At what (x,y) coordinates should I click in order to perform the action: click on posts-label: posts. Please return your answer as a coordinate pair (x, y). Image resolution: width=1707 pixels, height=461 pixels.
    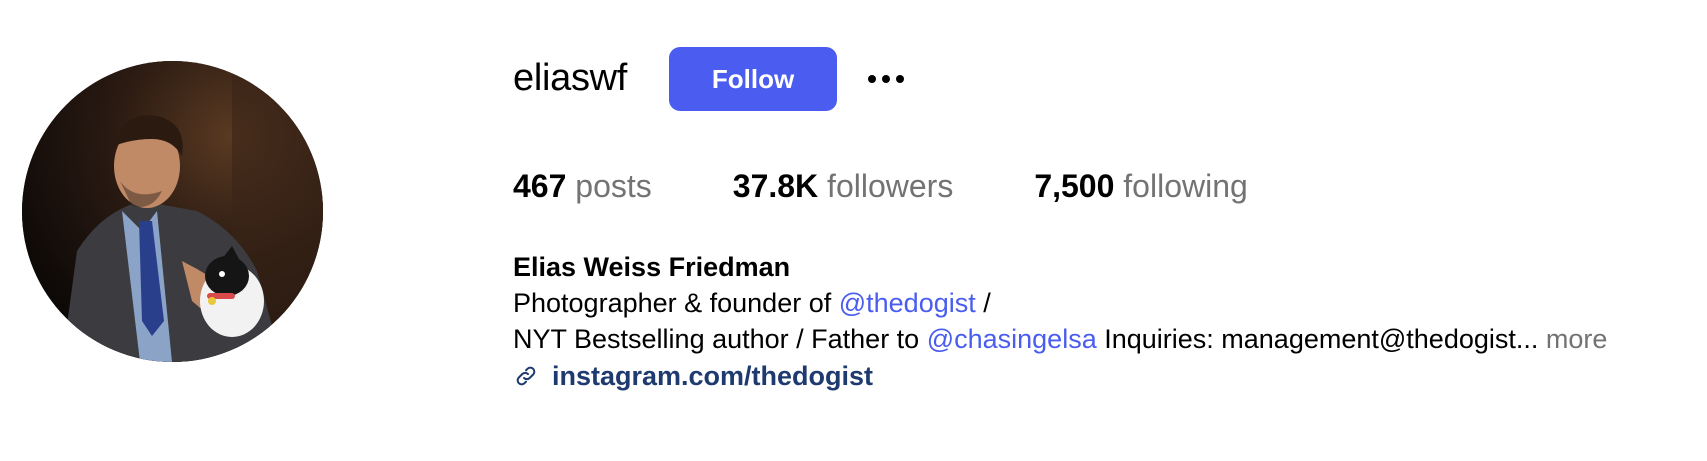
    Looking at the image, I should click on (613, 186).